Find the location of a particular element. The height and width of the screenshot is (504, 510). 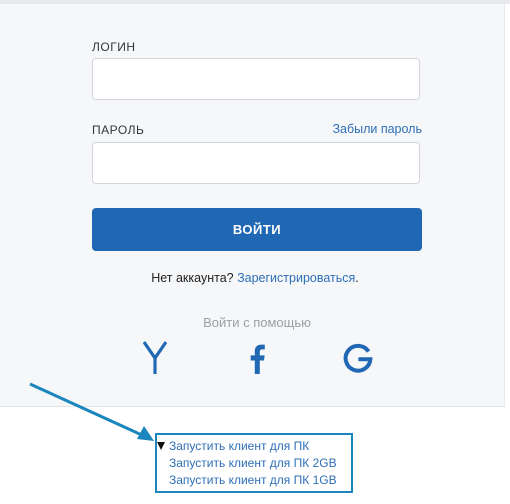

register-suffix: . is located at coordinates (357, 278).